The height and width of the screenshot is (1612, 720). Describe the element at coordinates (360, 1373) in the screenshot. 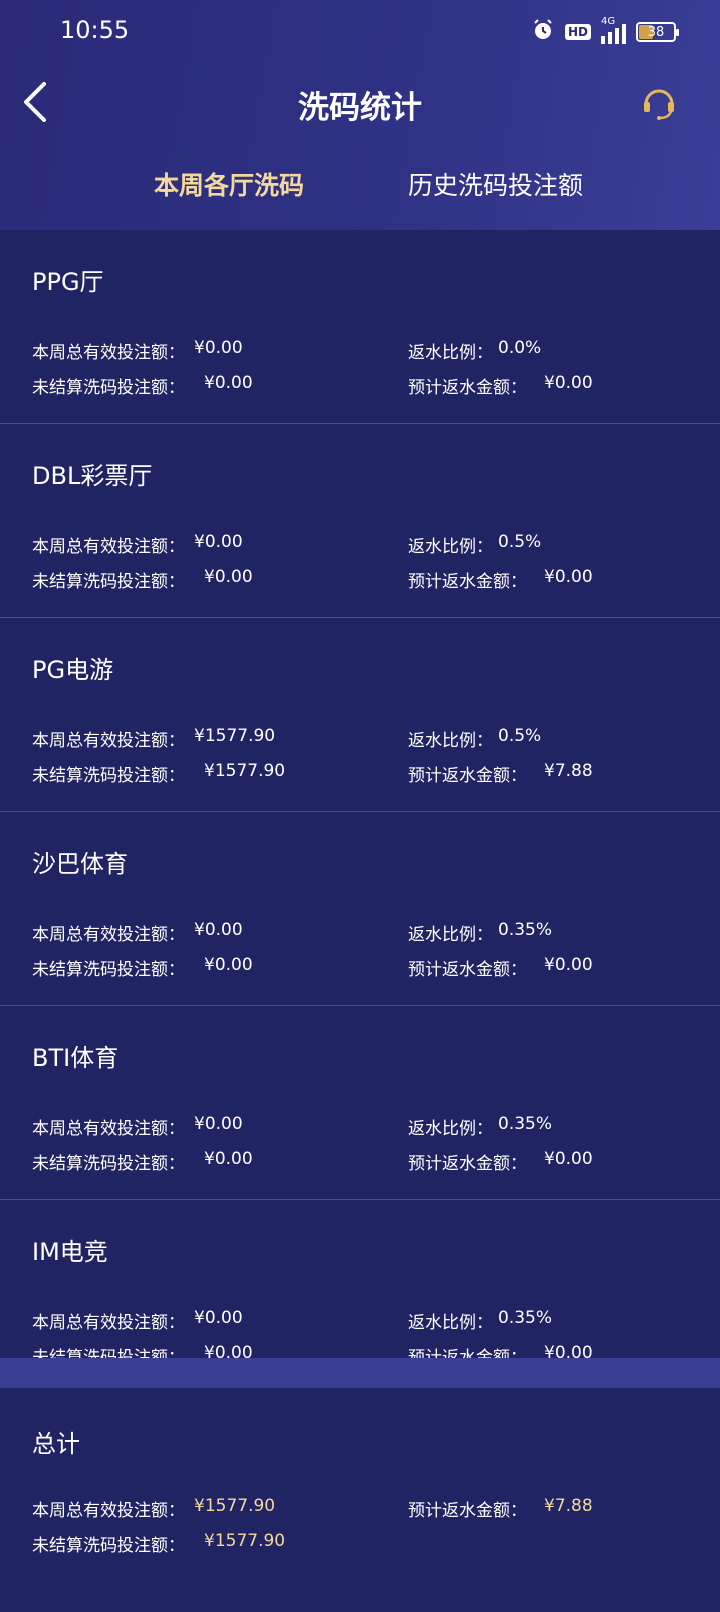

I see `summary-divider` at that location.